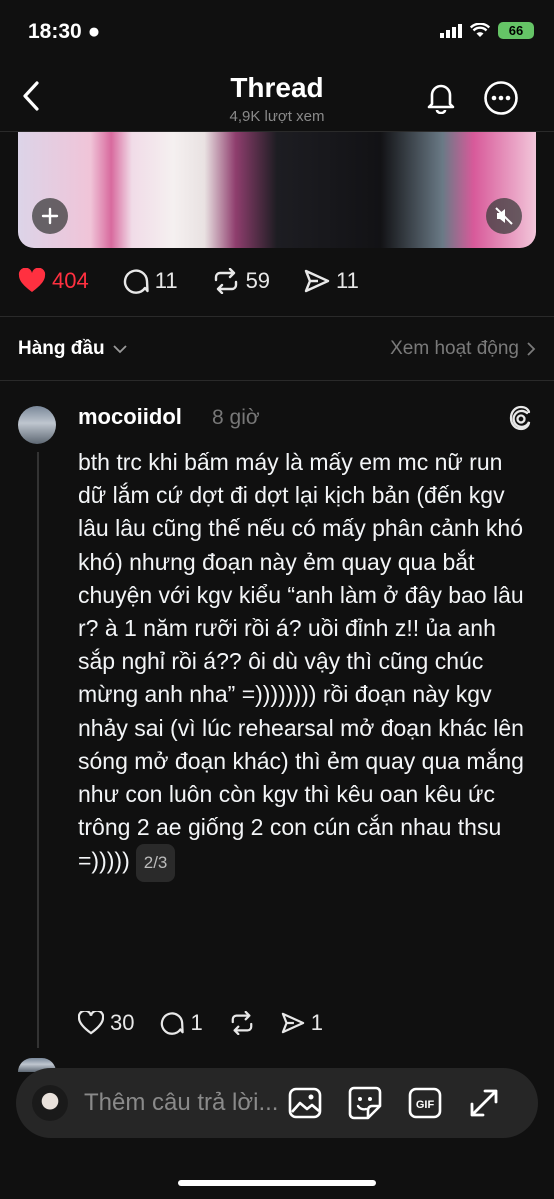  I want to click on user-avatar, so click(50, 1103).